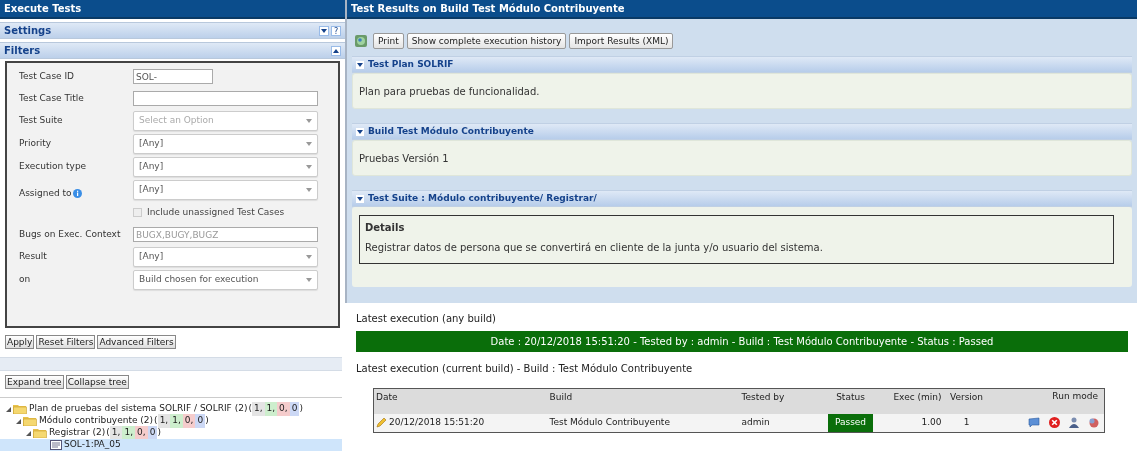 The height and width of the screenshot is (452, 1137). Describe the element at coordinates (34, 382) in the screenshot. I see `tree-button: Expand tree` at that location.